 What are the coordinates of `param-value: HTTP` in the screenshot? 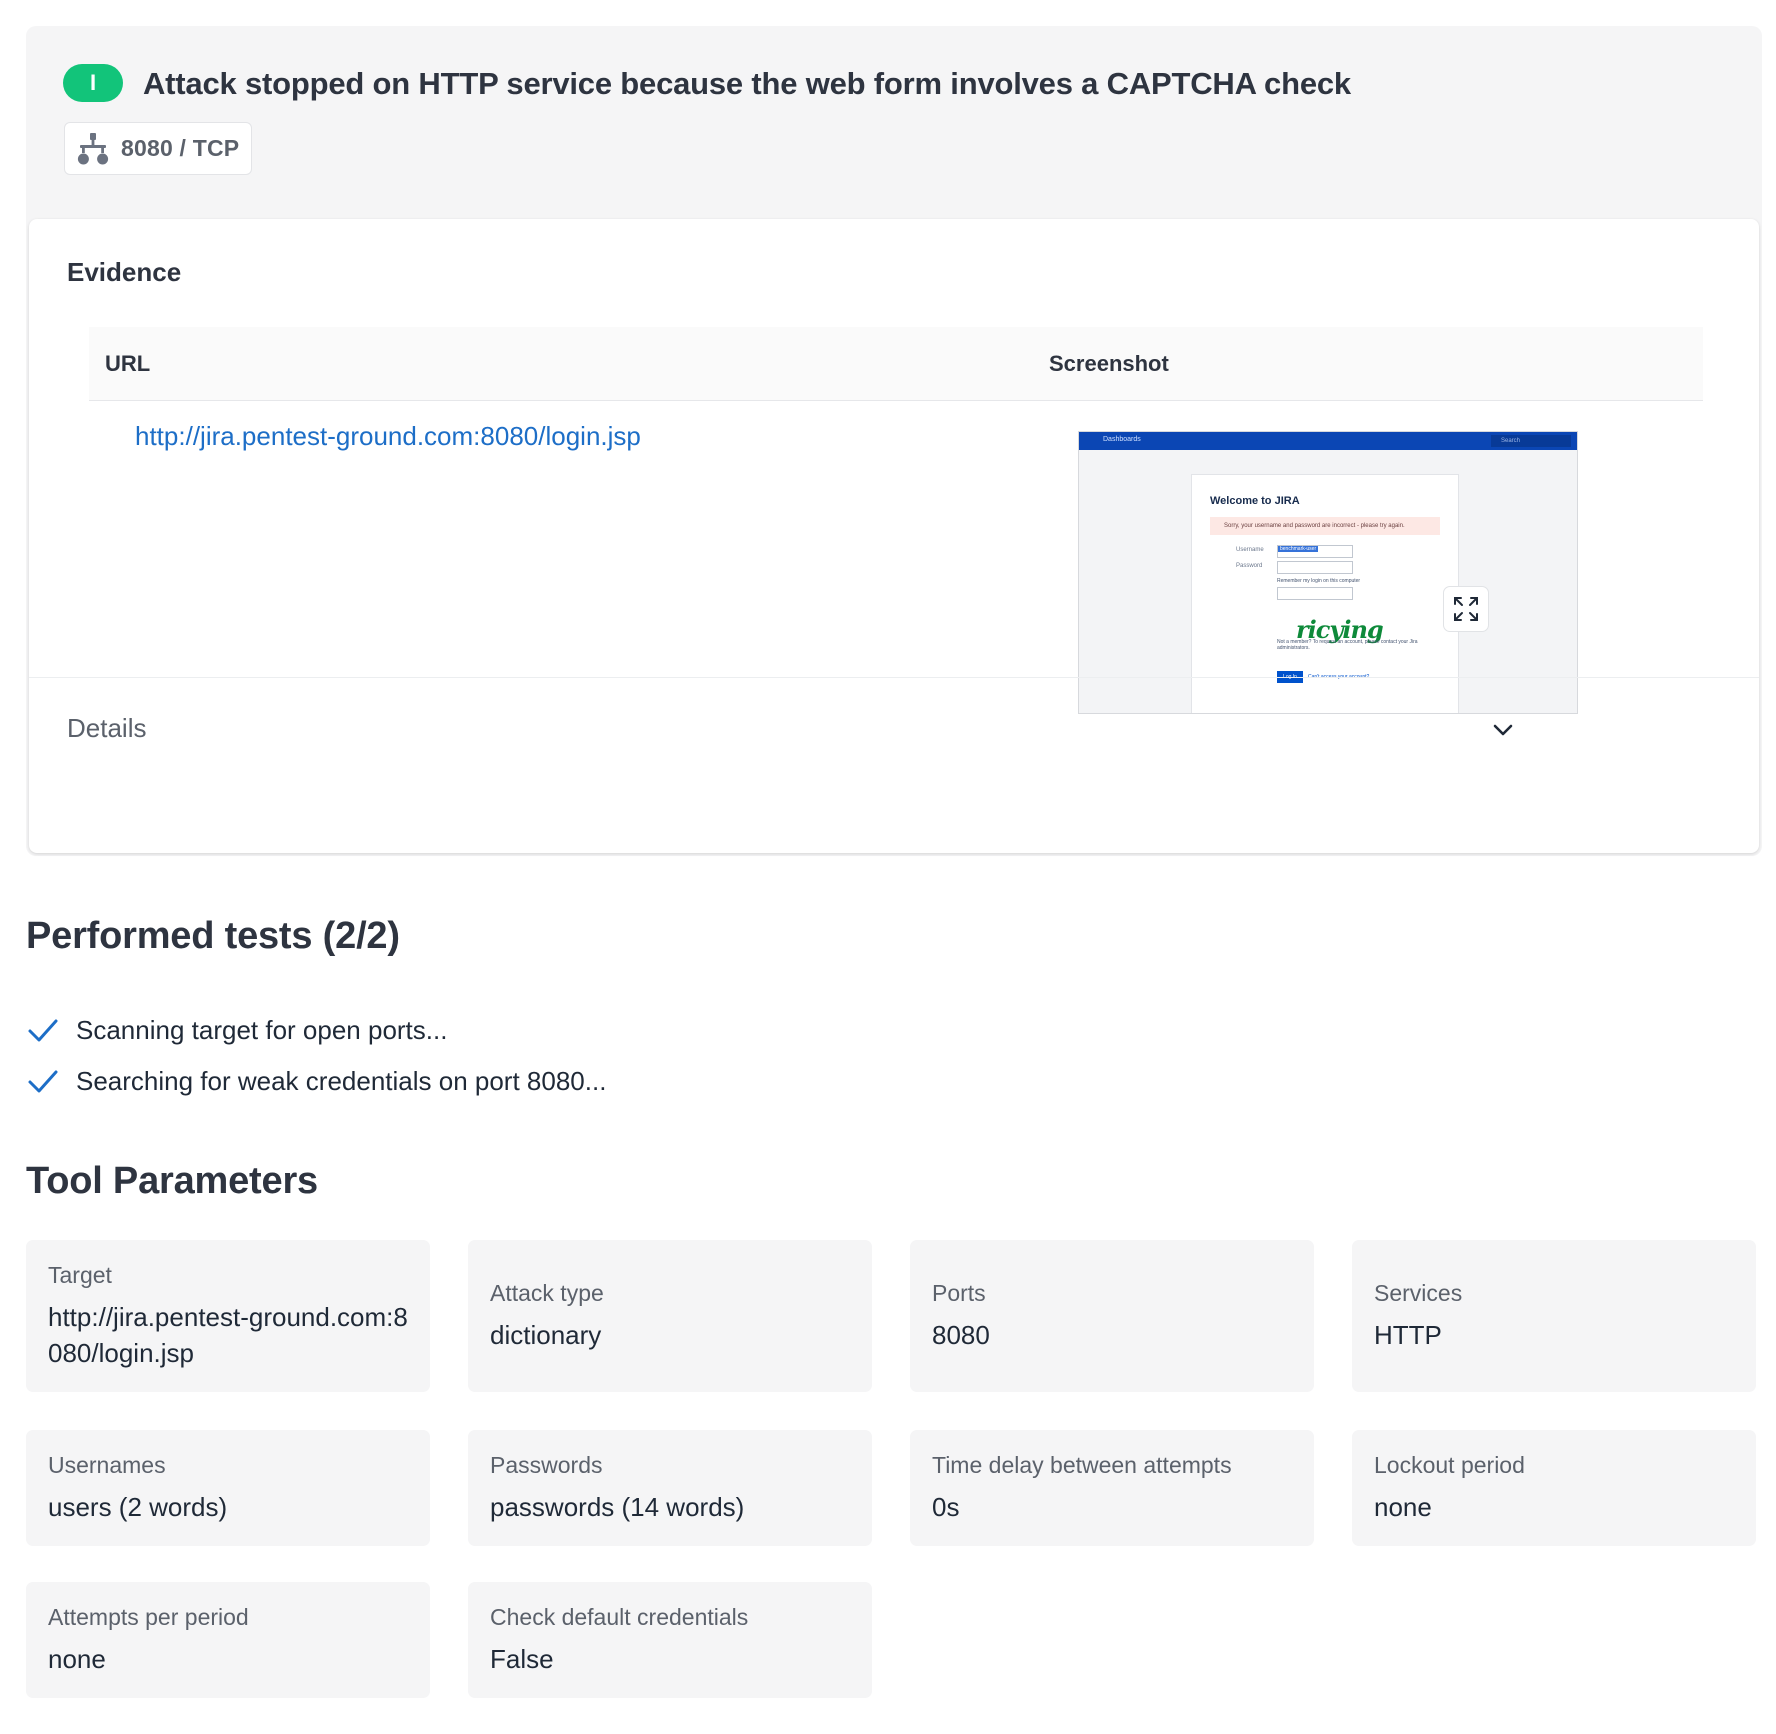 It's located at (1408, 1334).